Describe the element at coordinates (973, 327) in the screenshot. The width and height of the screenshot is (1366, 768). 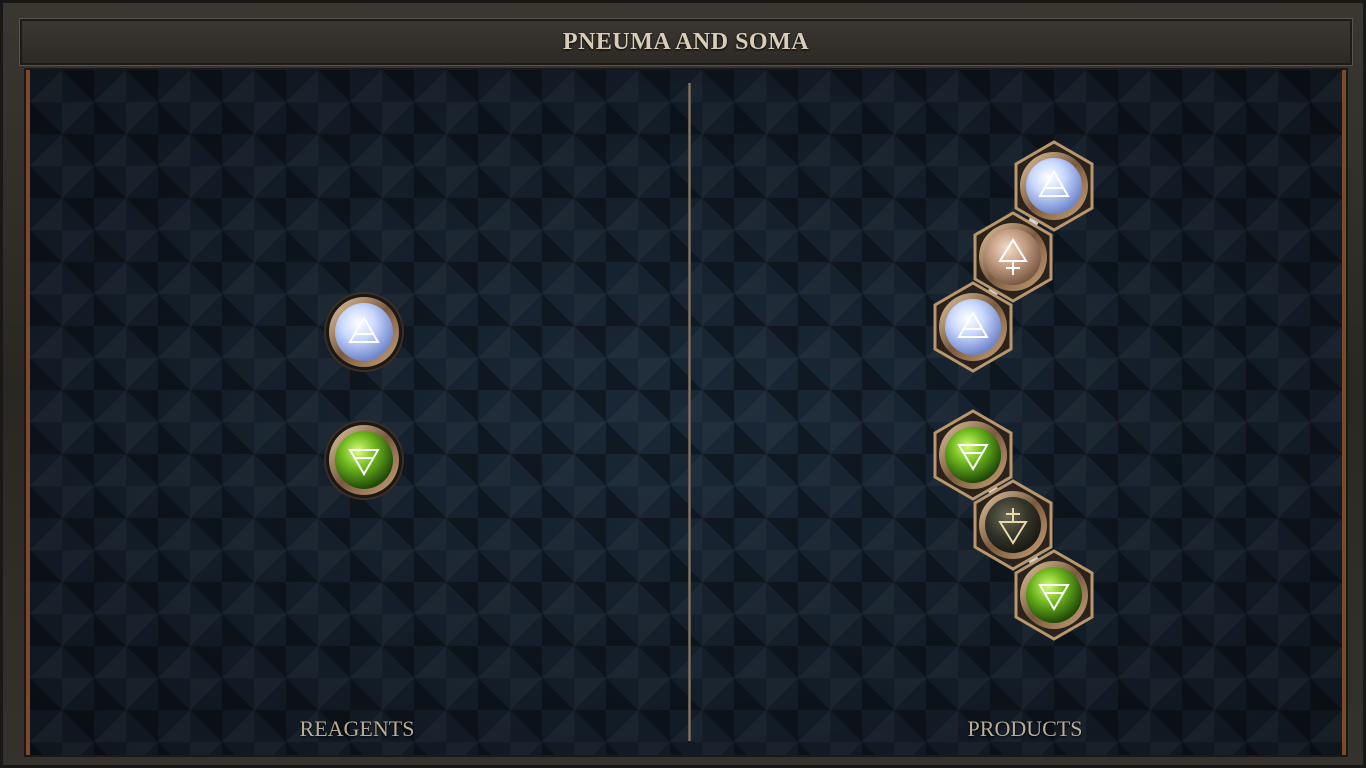
I see `product-air-atom-bottom` at that location.